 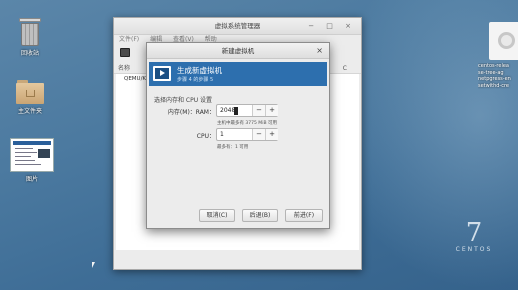 I want to click on picture-desktop-icon: 图片, so click(x=32, y=160).